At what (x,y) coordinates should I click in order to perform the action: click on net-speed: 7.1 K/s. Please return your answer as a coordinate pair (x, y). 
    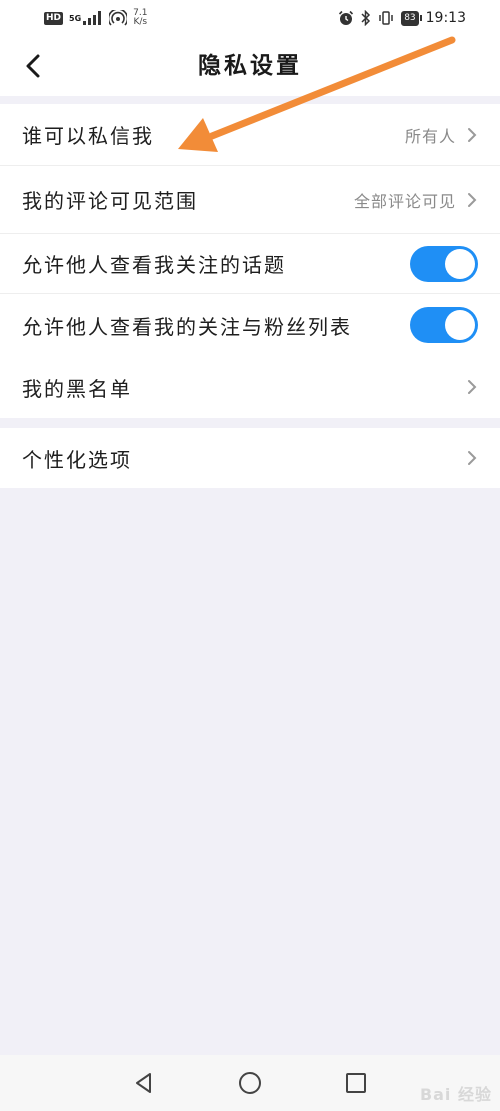
    Looking at the image, I should click on (140, 17).